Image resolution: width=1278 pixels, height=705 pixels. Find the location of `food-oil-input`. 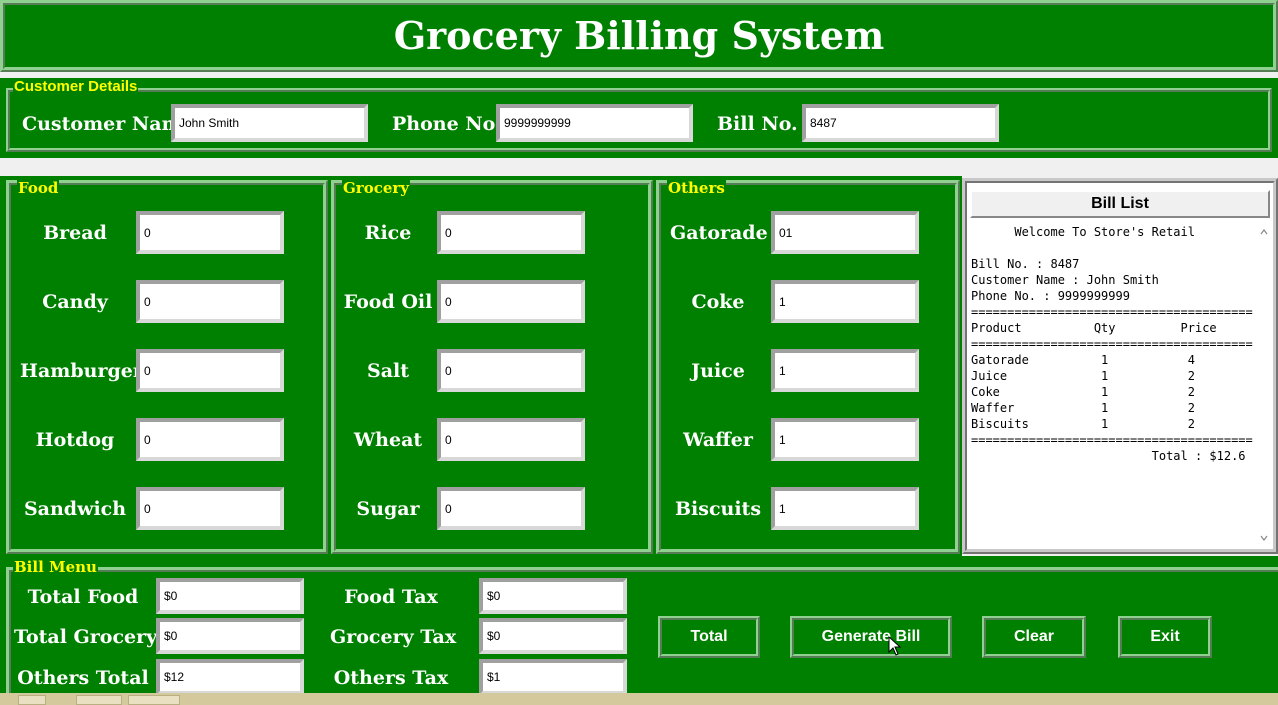

food-oil-input is located at coordinates (511, 301).